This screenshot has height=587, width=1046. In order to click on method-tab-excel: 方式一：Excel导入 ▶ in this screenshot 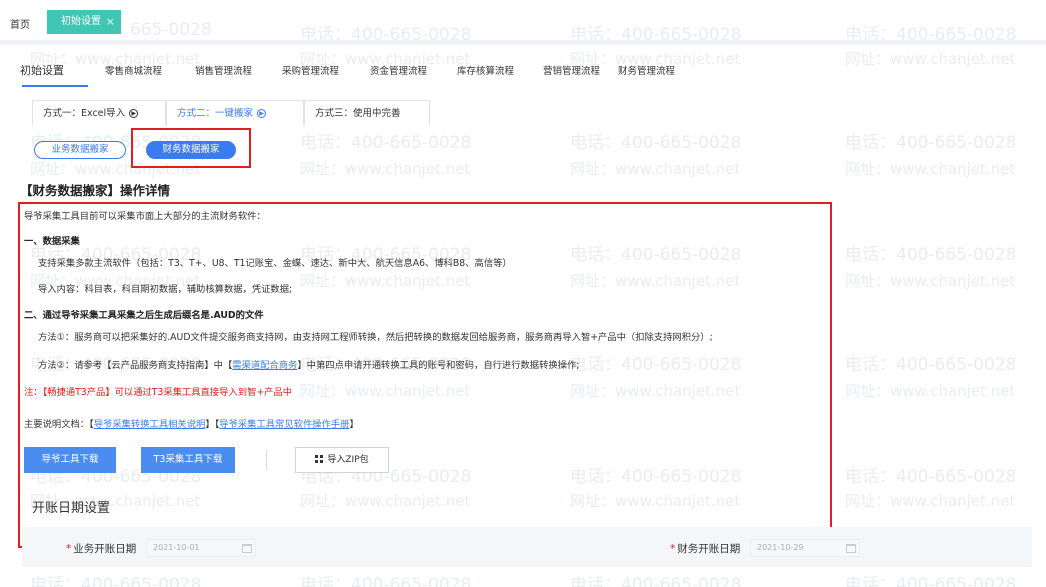, I will do `click(99, 113)`.